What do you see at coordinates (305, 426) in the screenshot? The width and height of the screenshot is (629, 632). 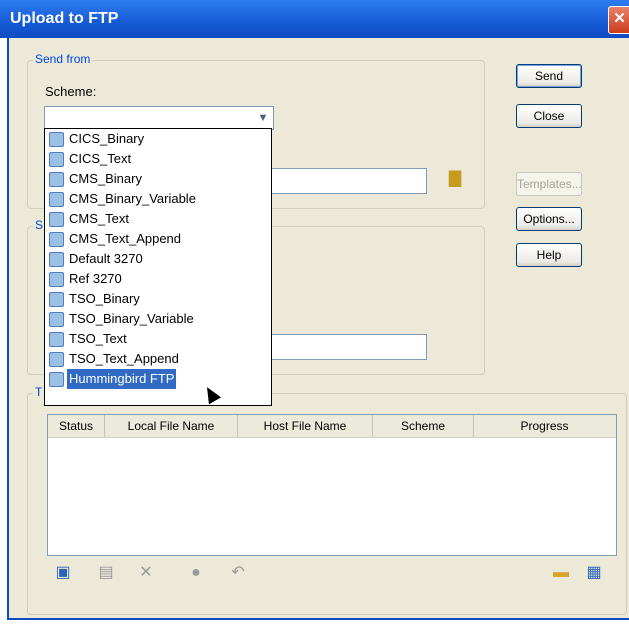 I see `column-header-host-file-name: Host File Name` at bounding box center [305, 426].